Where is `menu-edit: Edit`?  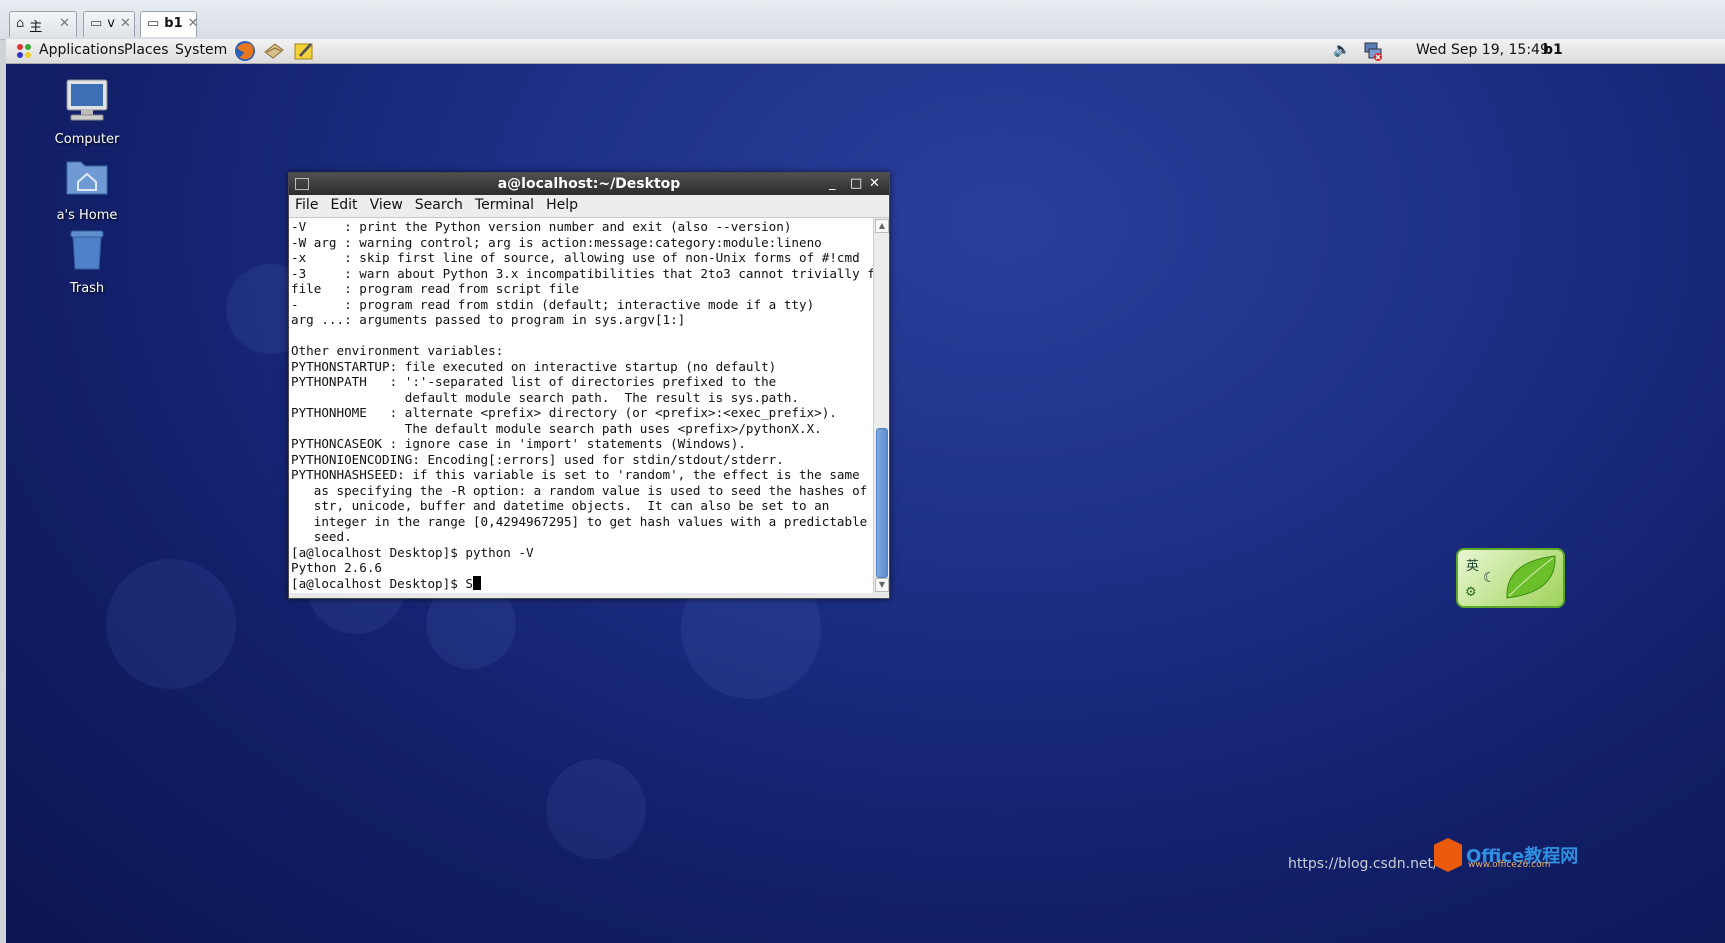
menu-edit: Edit is located at coordinates (343, 204).